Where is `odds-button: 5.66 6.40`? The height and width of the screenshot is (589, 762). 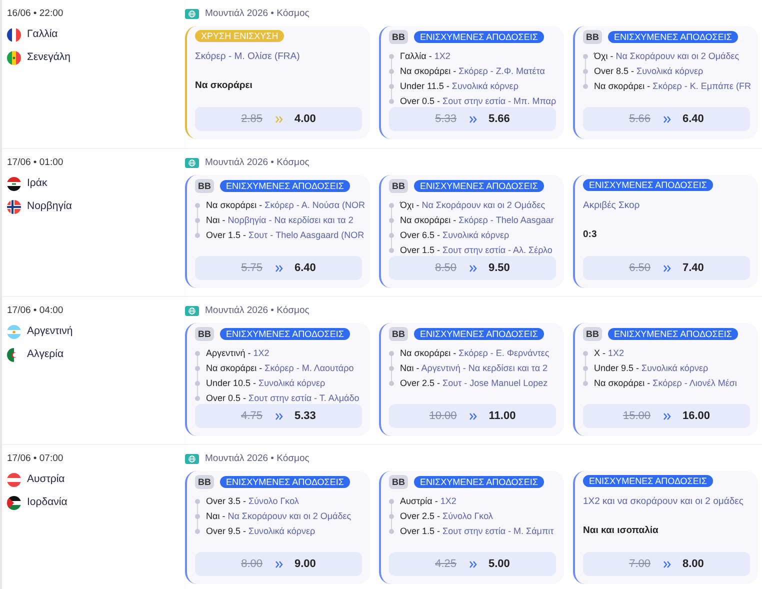
odds-button: 5.66 6.40 is located at coordinates (666, 119).